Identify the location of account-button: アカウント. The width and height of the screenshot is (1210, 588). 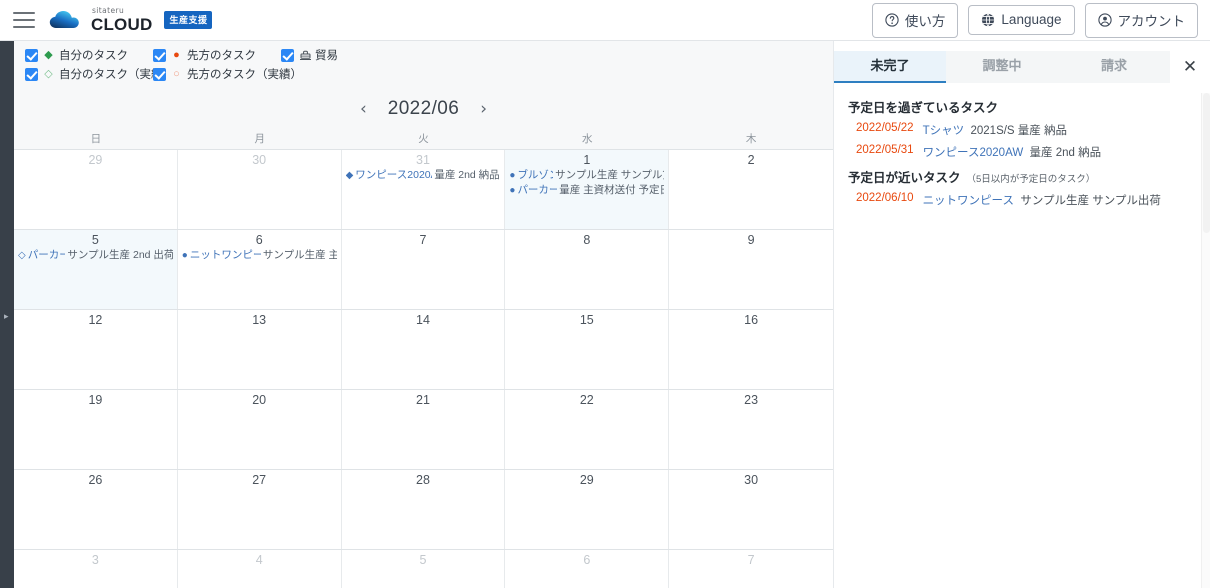
(1141, 20).